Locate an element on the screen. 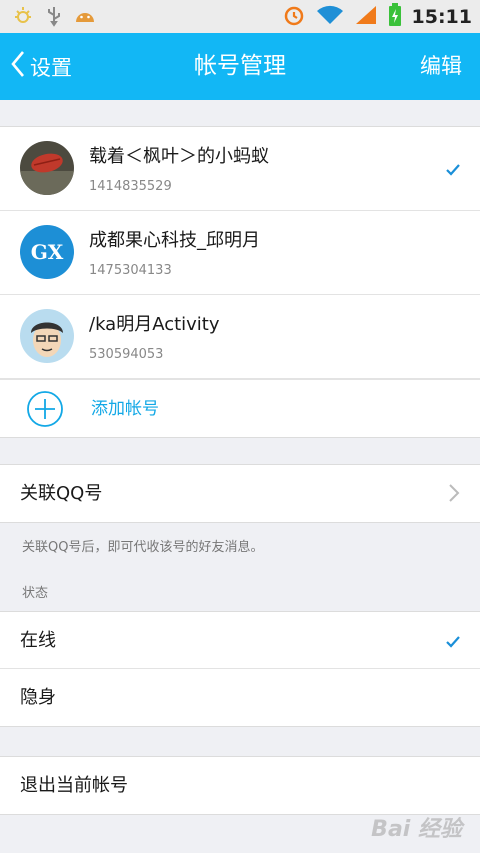 The image size is (480, 853). status-option-label: 在线 is located at coordinates (38, 640).